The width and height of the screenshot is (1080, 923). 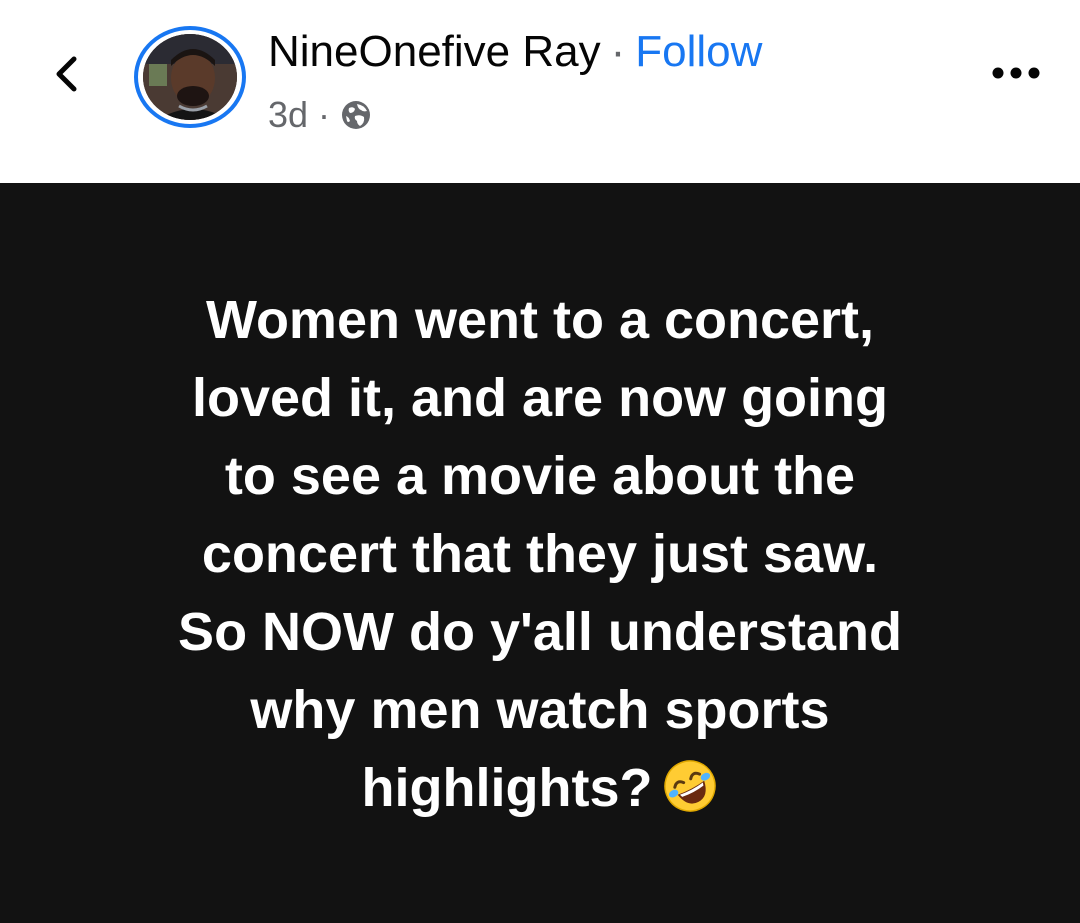 I want to click on author-name: NineOnefive Ray, so click(x=434, y=52).